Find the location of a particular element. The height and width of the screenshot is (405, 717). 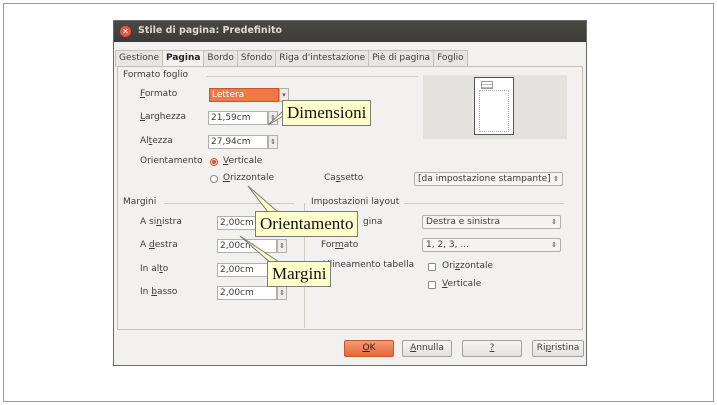

dimensions-callout: Dimensioni is located at coordinates (327, 113).